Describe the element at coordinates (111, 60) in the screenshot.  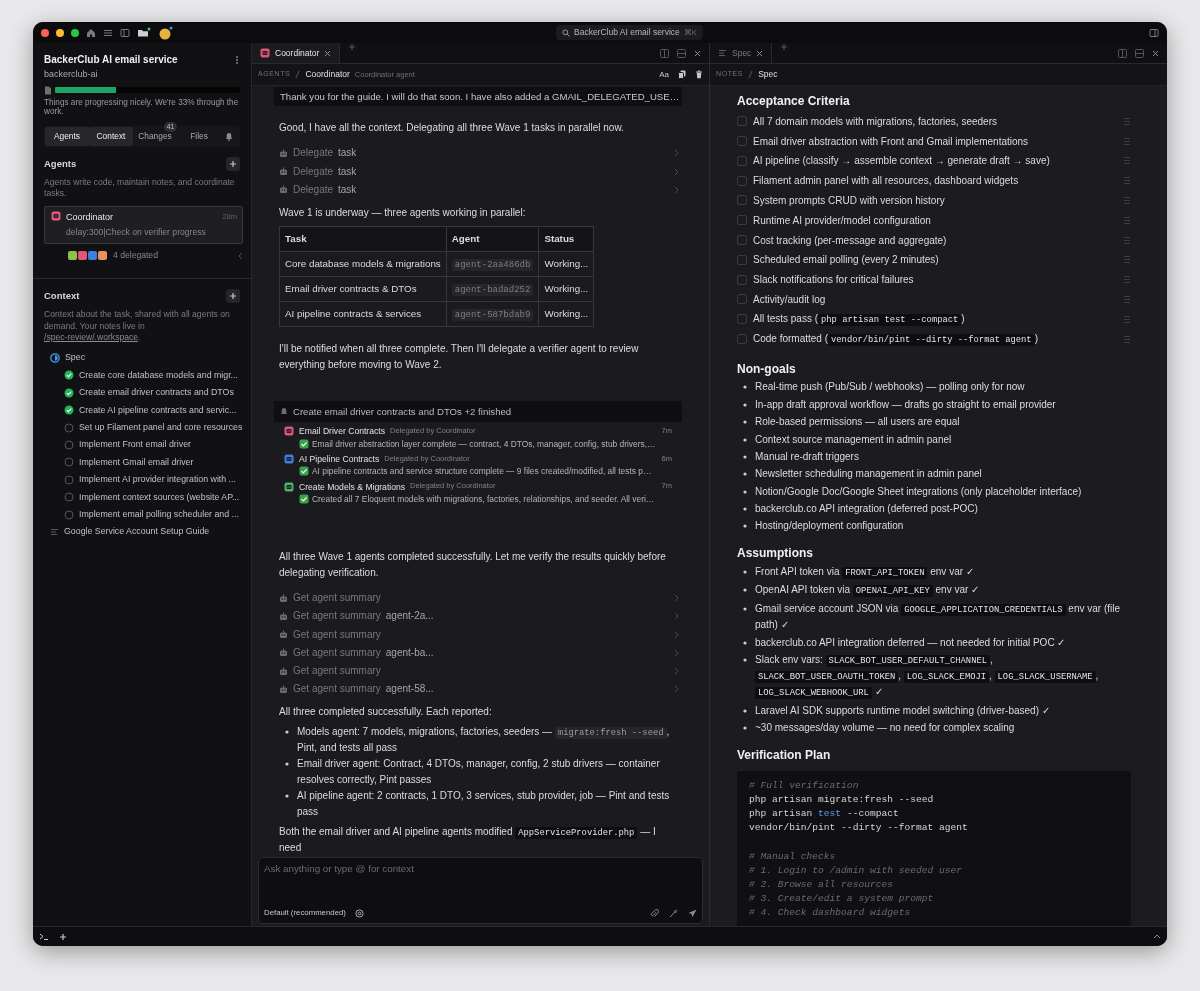
I see `project-title: BackerClub AI email service` at that location.